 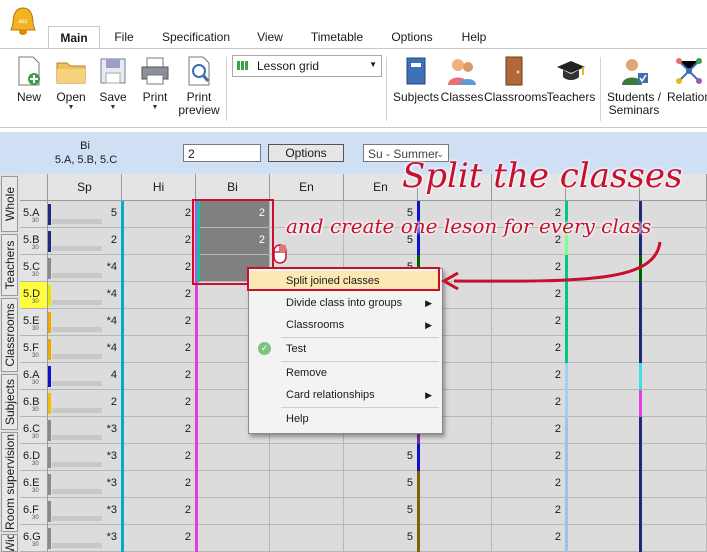 I want to click on lesson-grid-select: Lesson grid ▼, so click(x=307, y=66).